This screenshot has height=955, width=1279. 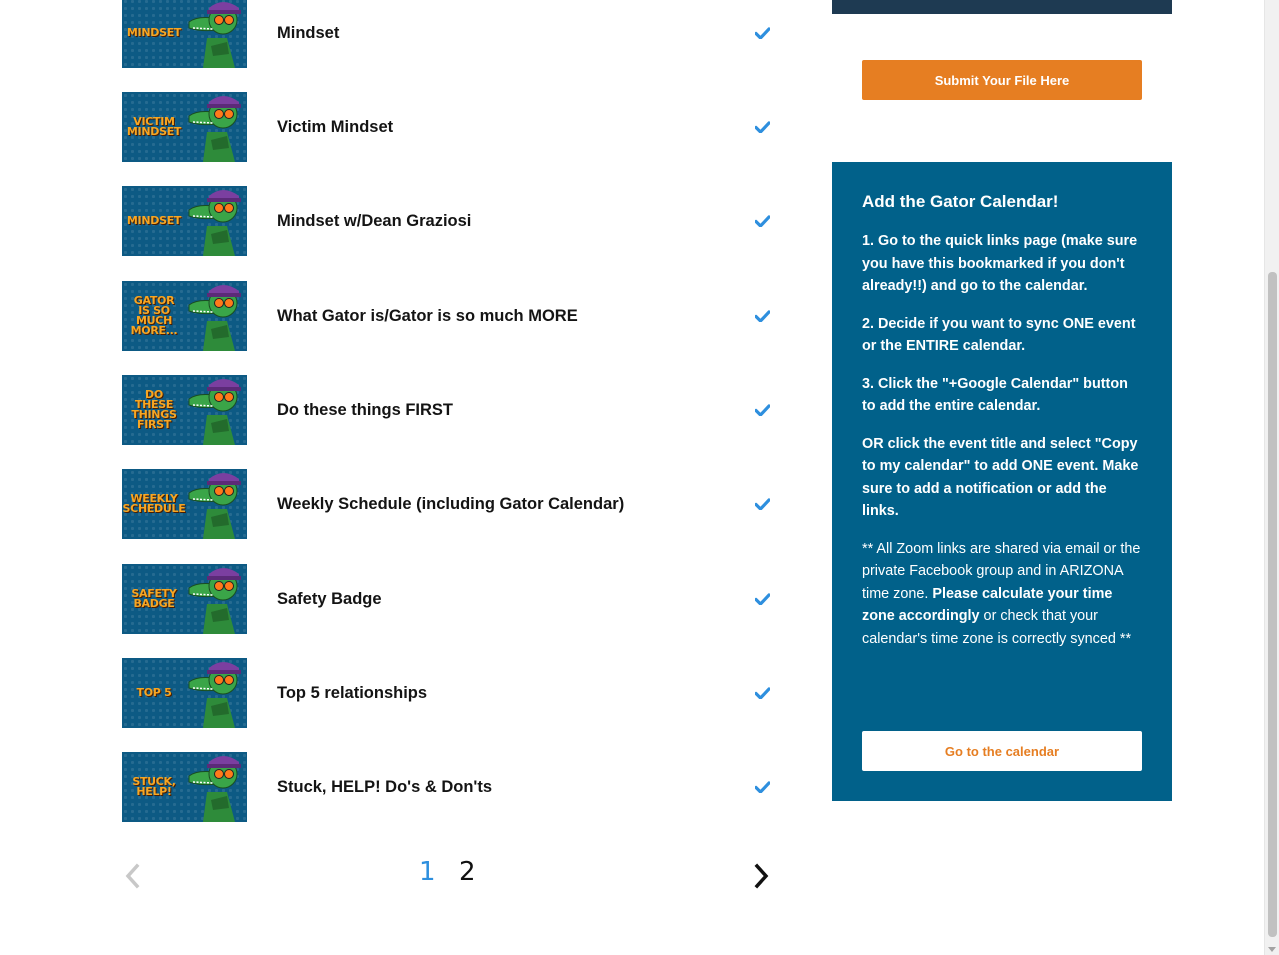 I want to click on lesson-title: What Gator is/Gator is so much MORE, so click(x=514, y=316).